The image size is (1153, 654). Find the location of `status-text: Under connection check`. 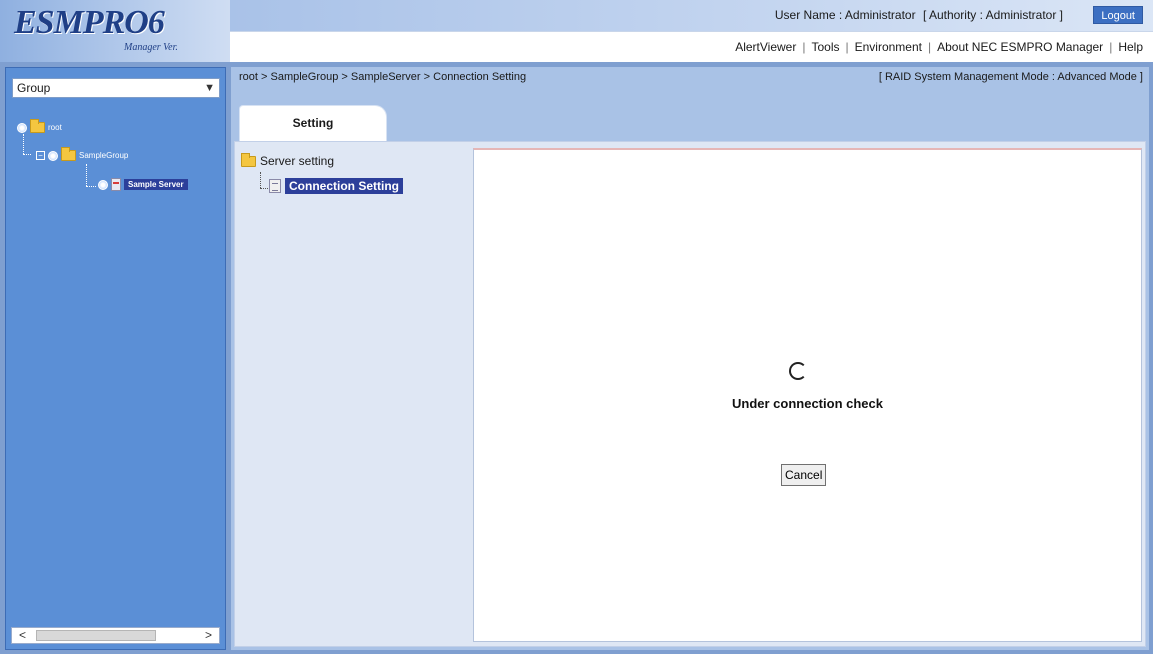

status-text: Under connection check is located at coordinates (807, 403).